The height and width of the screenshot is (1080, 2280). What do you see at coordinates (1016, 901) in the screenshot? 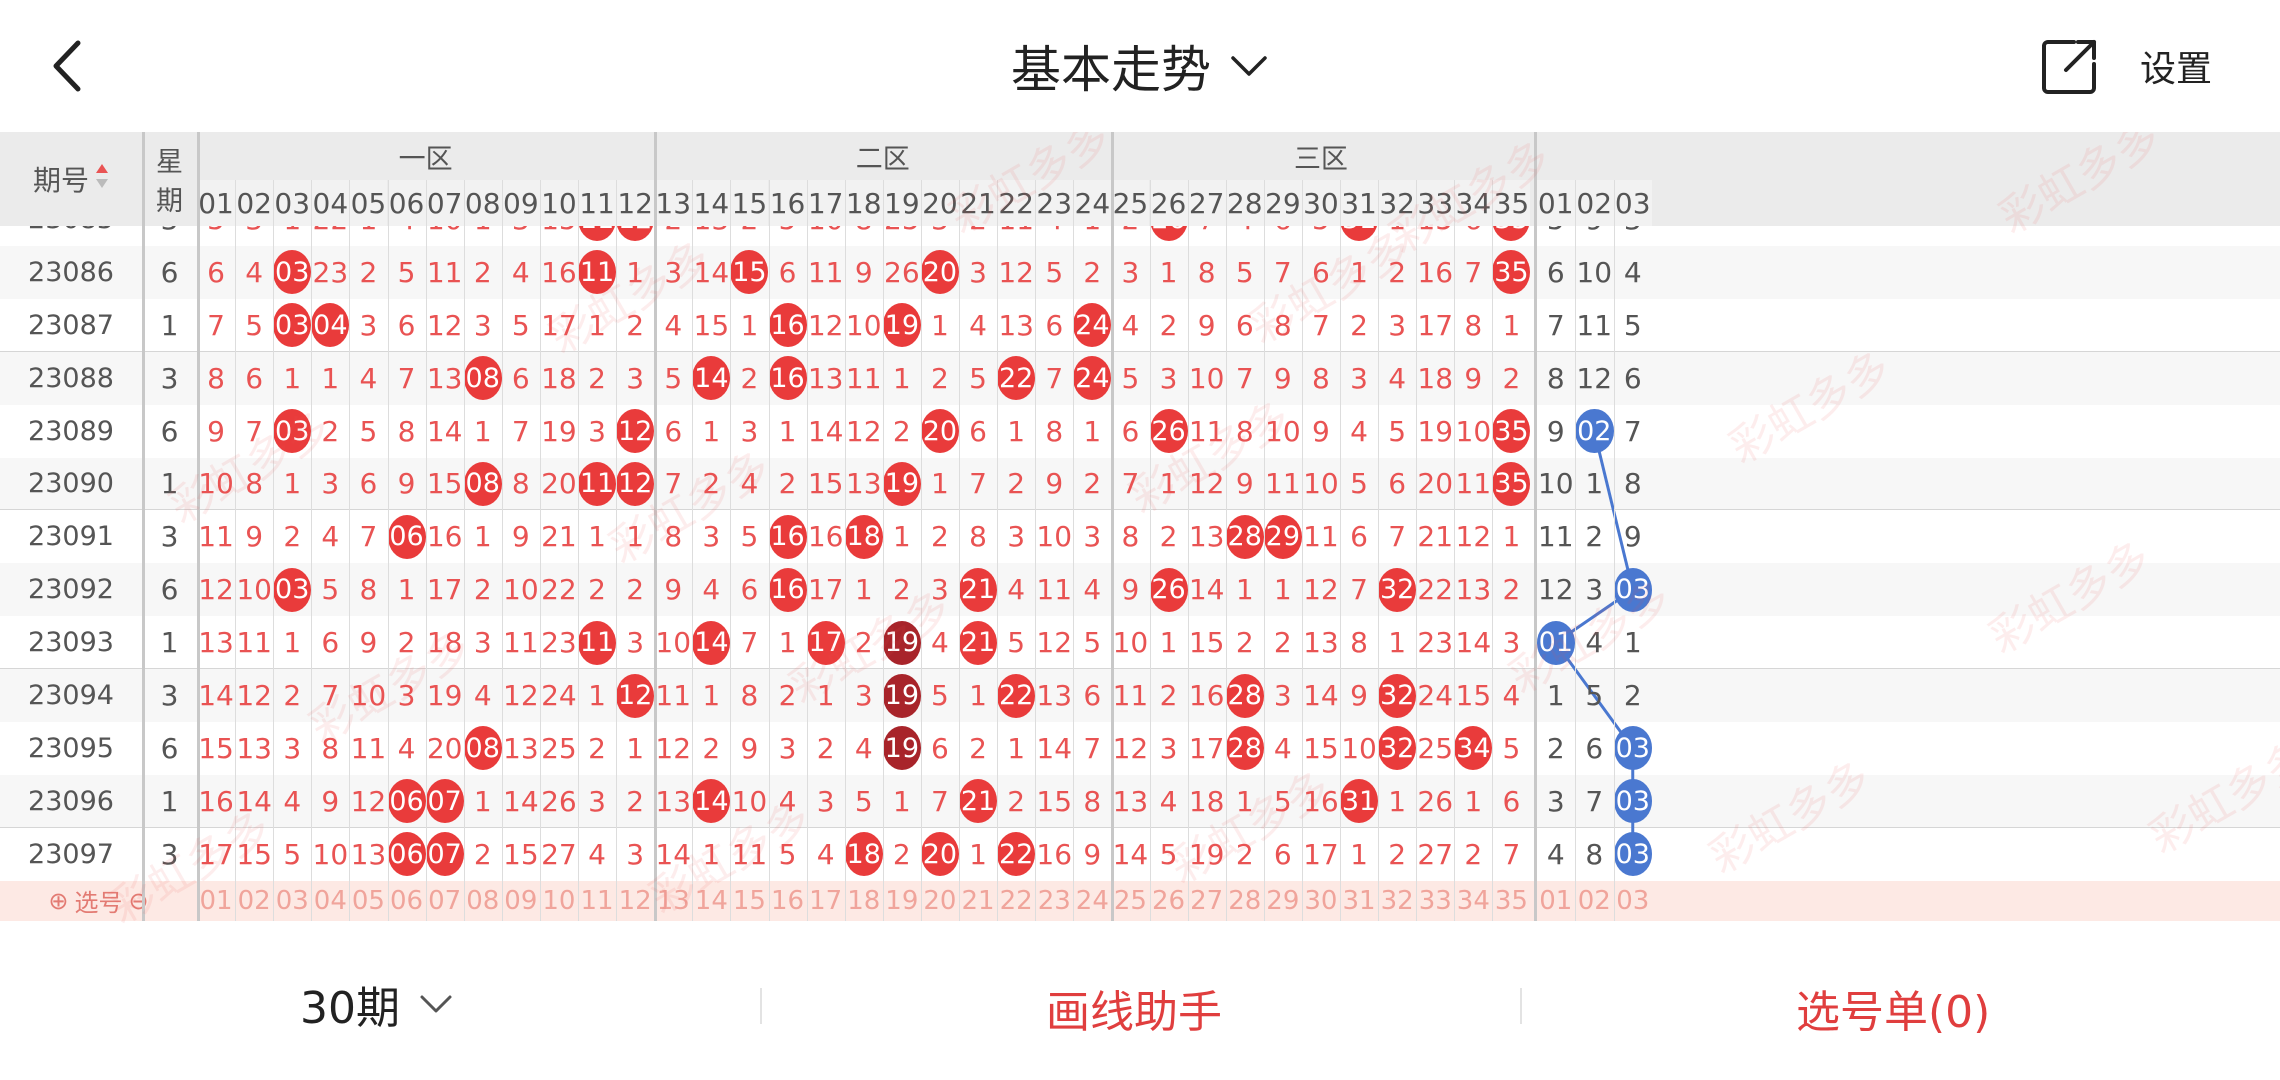
I see `select-number: 22` at bounding box center [1016, 901].